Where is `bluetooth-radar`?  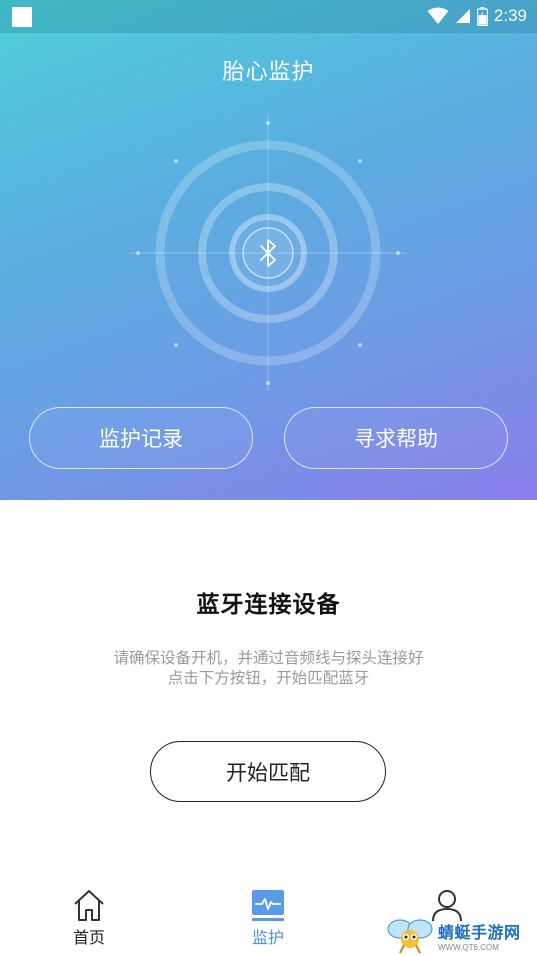
bluetooth-radar is located at coordinates (268, 253).